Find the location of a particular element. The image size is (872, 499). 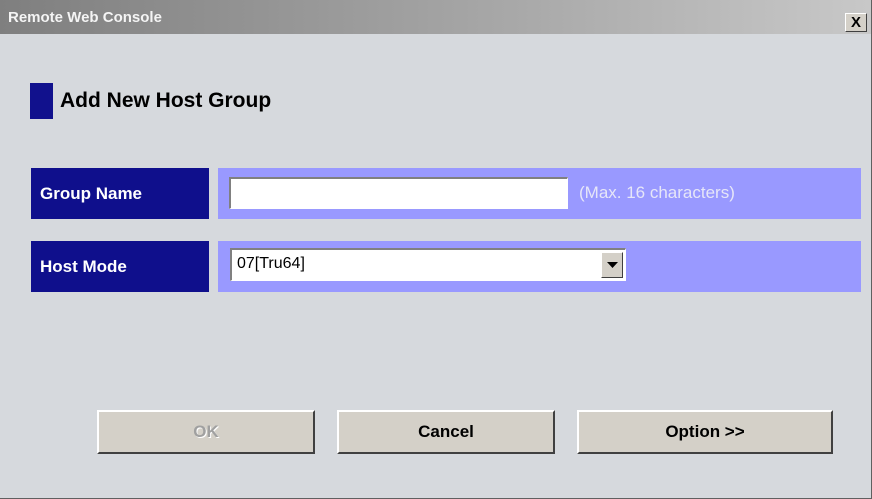

close-icon: X is located at coordinates (855, 22).